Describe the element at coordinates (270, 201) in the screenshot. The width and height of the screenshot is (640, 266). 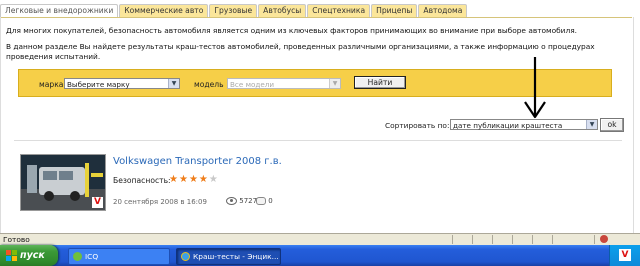
I see `comments-value: 0` at that location.